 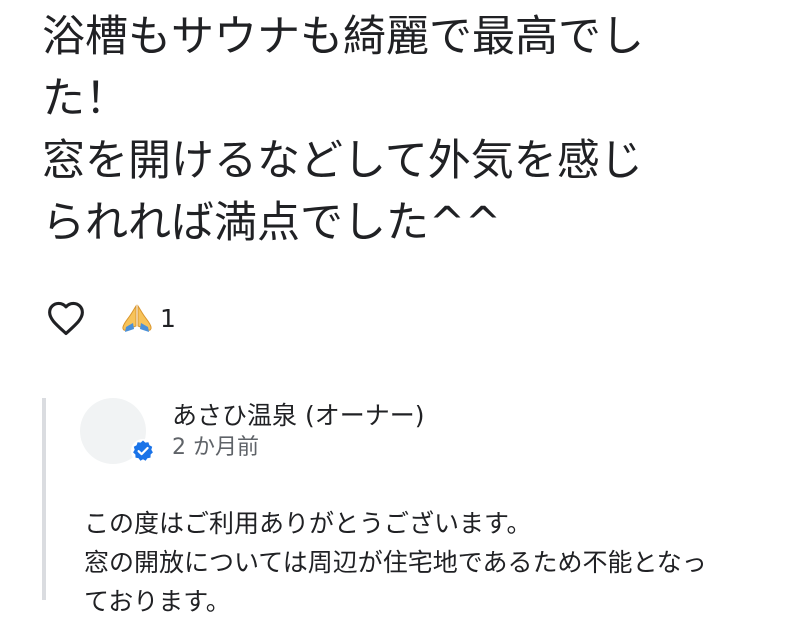 What do you see at coordinates (215, 447) in the screenshot?
I see `reply-date: 2 か月前` at bounding box center [215, 447].